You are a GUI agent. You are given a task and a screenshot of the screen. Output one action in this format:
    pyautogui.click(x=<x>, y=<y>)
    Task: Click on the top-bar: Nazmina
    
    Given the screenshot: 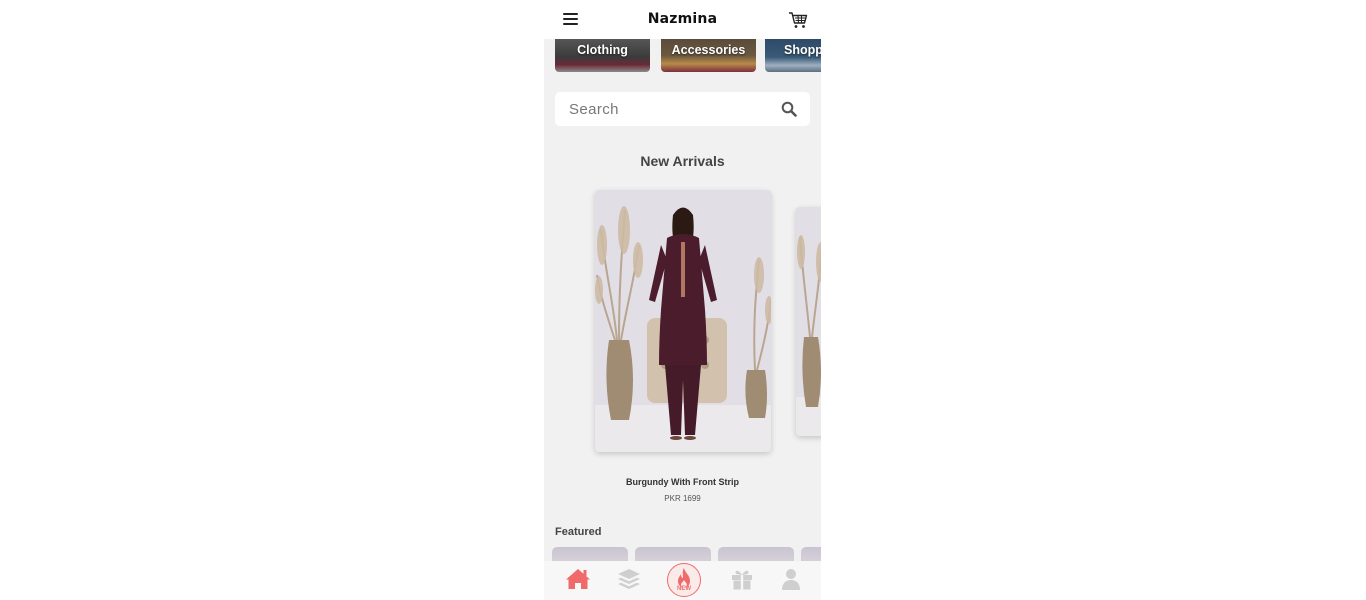 What is the action you would take?
    pyautogui.click(x=682, y=19)
    